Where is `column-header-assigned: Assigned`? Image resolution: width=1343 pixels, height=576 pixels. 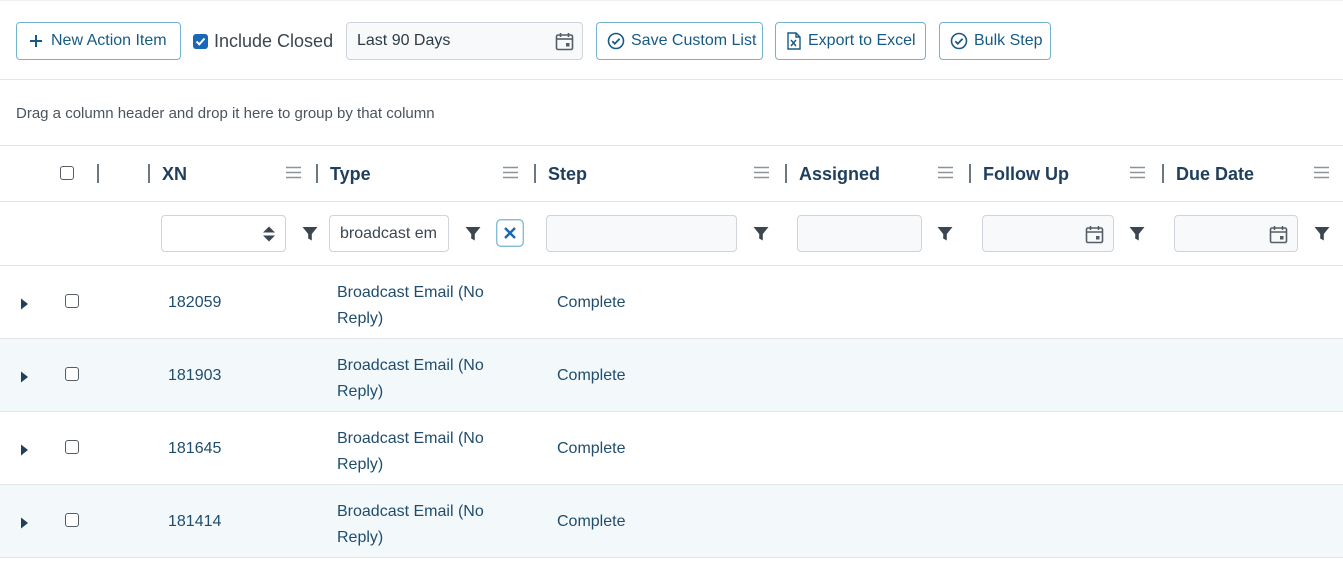
column-header-assigned: Assigned is located at coordinates (839, 174).